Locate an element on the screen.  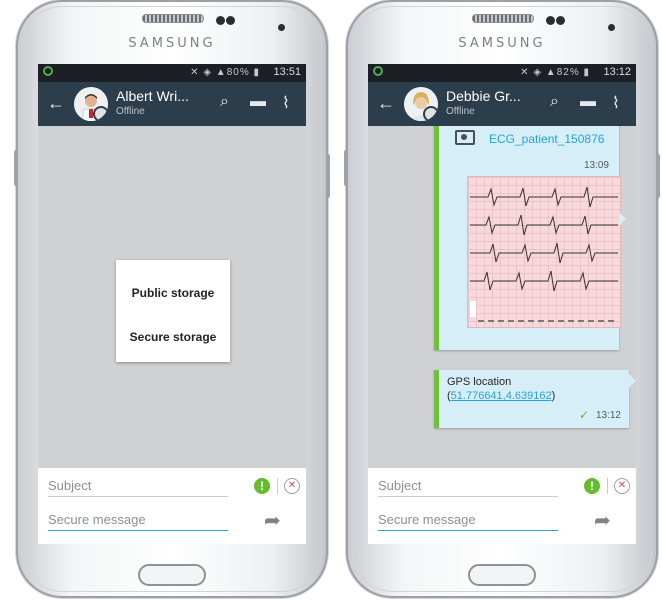
ecg-thumbnail is located at coordinates (544, 252).